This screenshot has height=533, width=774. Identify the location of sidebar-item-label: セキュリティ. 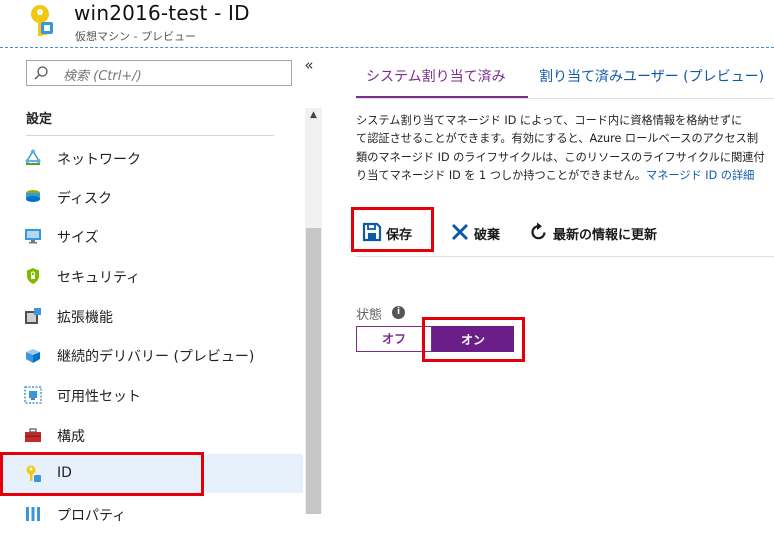
(99, 278).